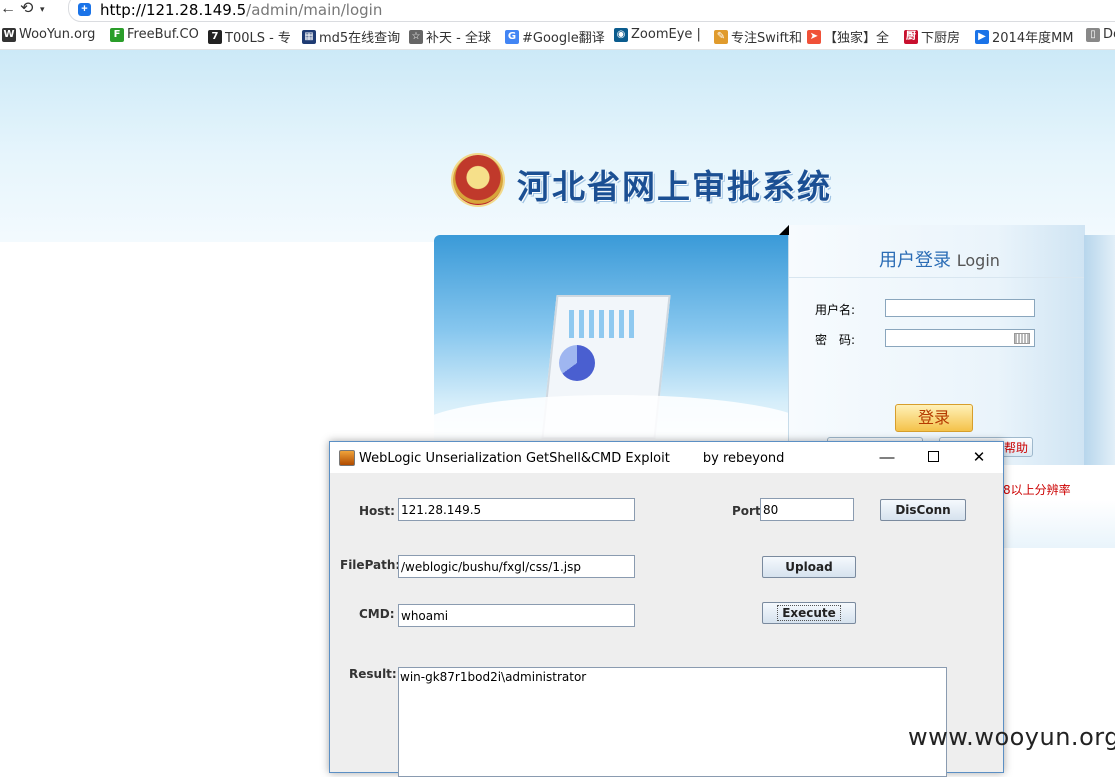  What do you see at coordinates (941, 38) in the screenshot?
I see `bookmark-label: 下厨房` at bounding box center [941, 38].